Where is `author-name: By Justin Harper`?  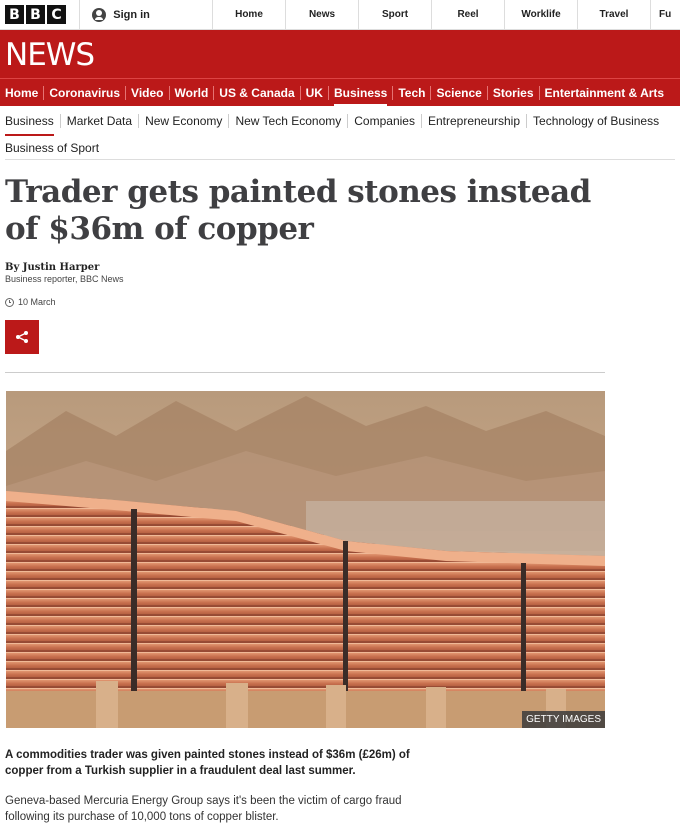
author-name: By Justin Harper is located at coordinates (52, 267).